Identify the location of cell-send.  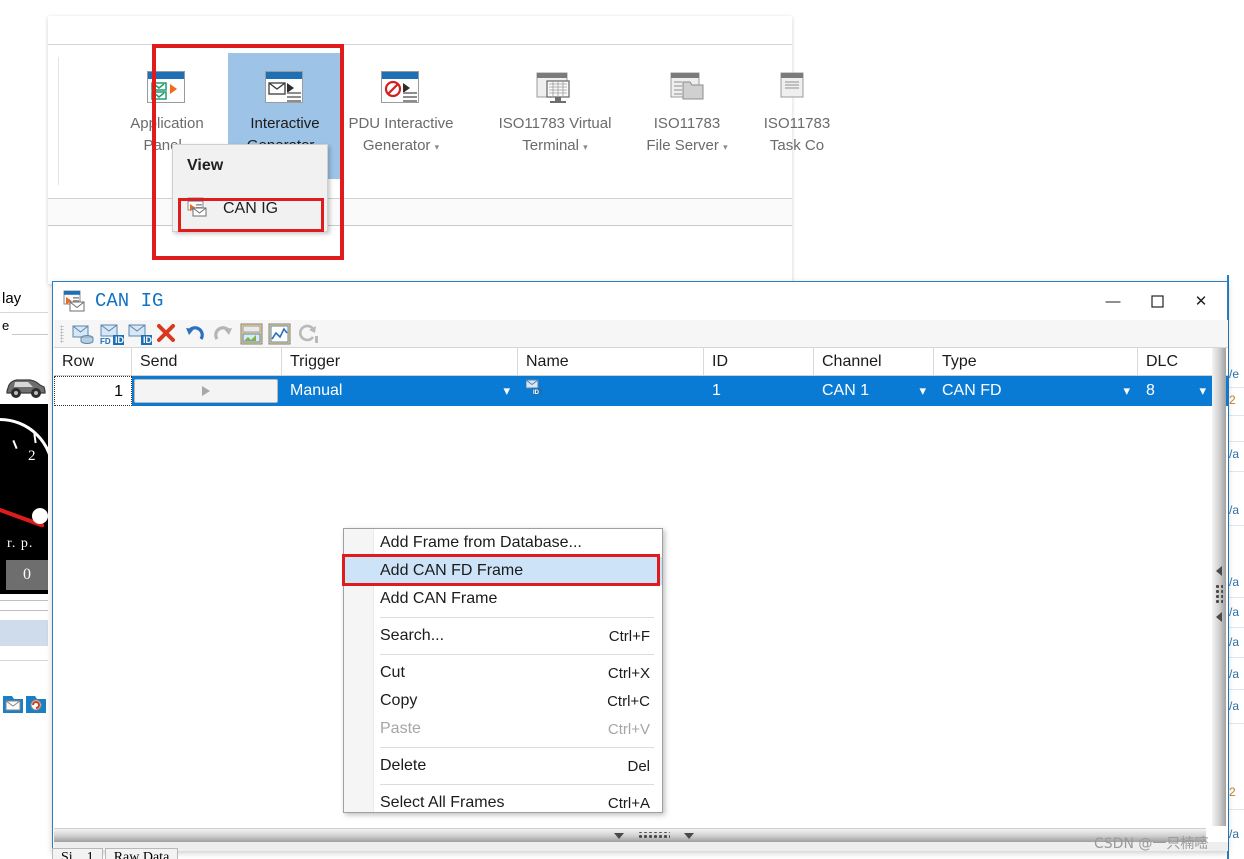
(207, 391).